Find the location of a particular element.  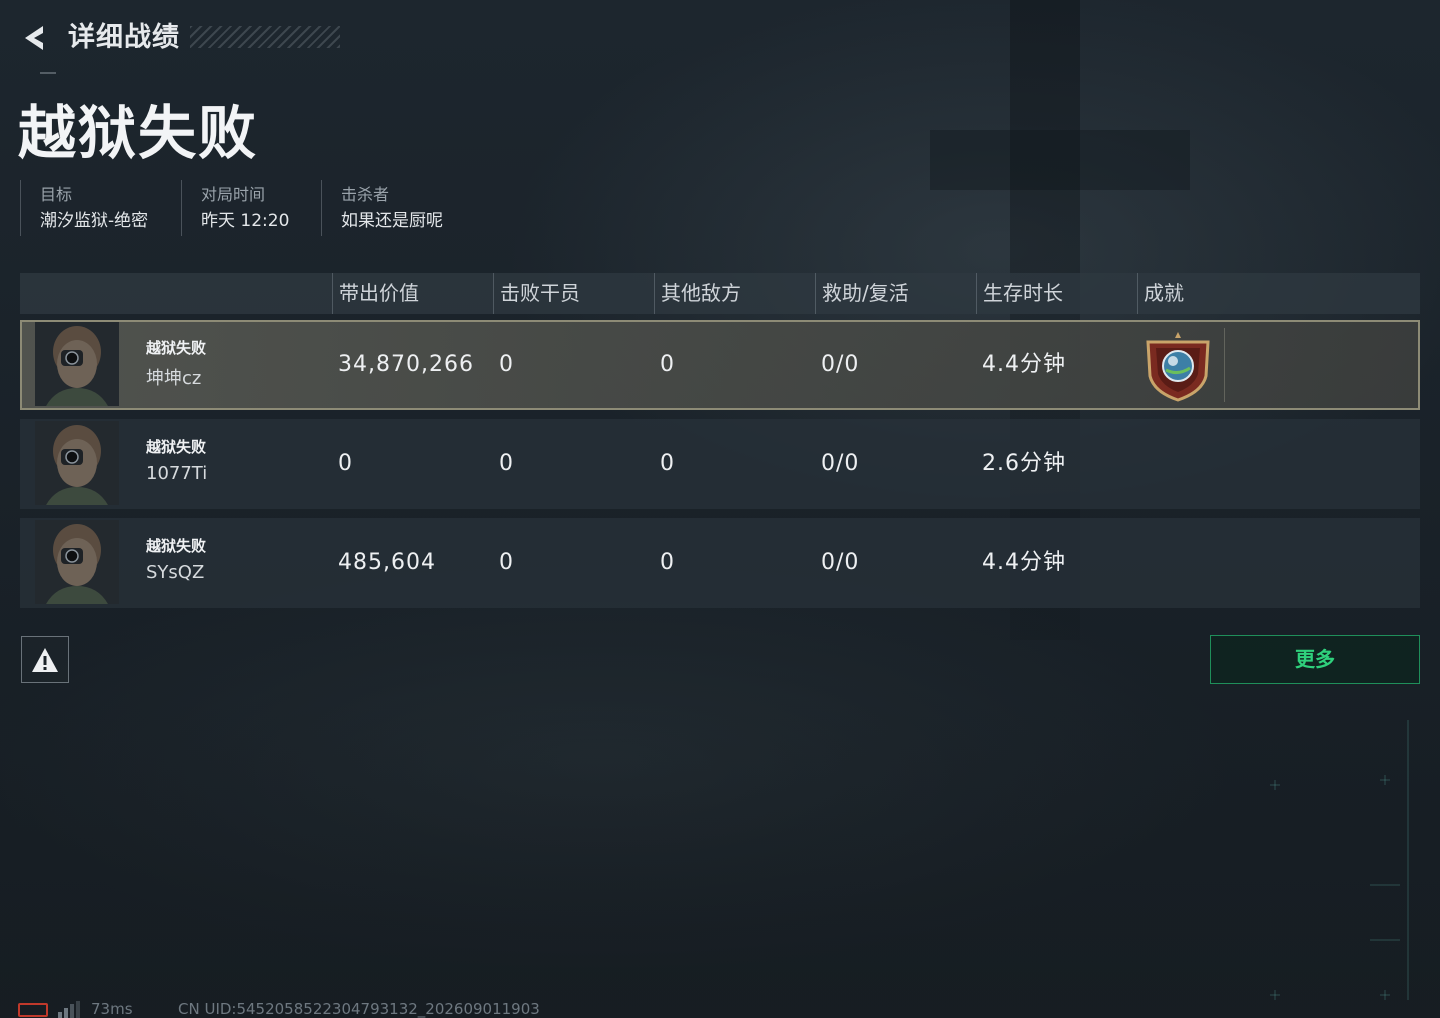

header-stripes is located at coordinates (265, 37).